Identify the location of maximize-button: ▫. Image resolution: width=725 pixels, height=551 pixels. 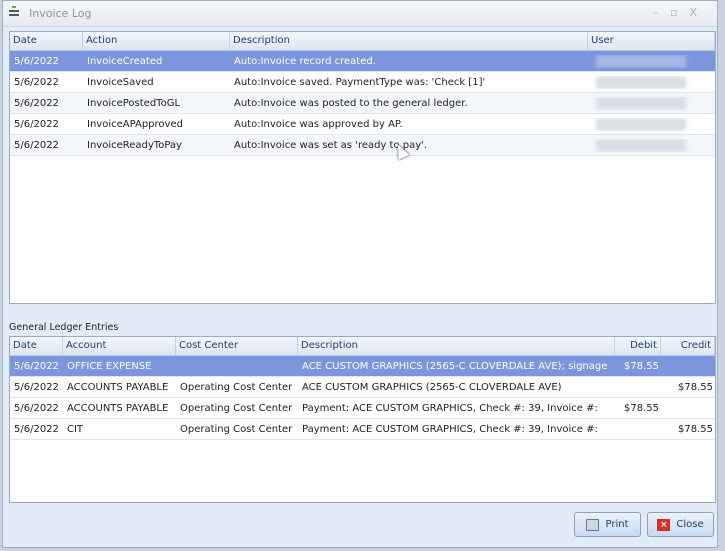
(679, 12).